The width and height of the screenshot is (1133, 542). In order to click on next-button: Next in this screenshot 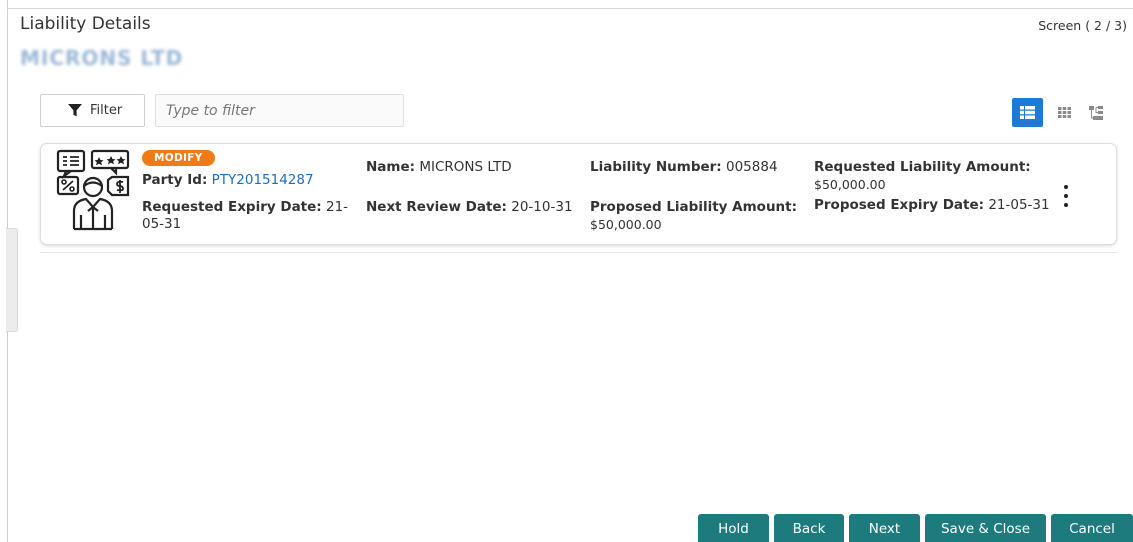, I will do `click(884, 528)`.